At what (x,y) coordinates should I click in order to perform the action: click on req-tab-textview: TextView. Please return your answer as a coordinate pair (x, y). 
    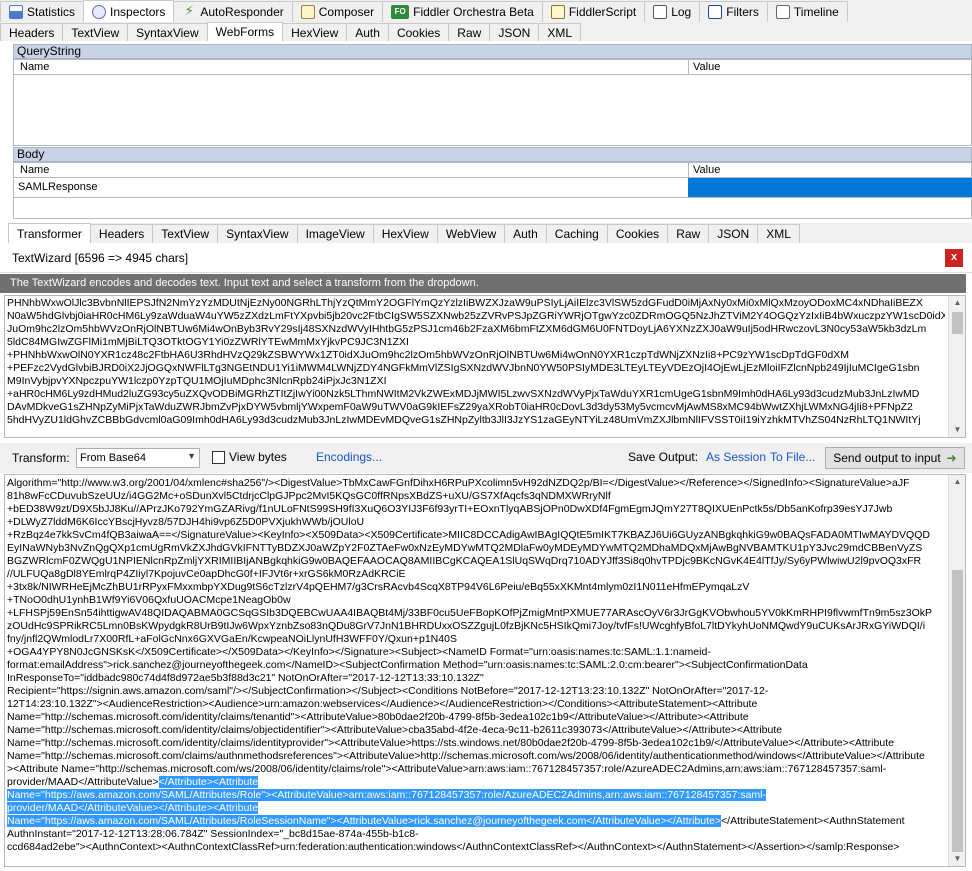
    Looking at the image, I should click on (95, 32).